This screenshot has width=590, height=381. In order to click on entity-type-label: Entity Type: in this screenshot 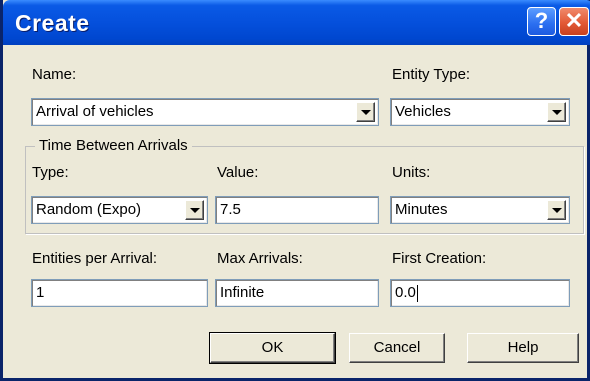, I will do `click(431, 74)`.